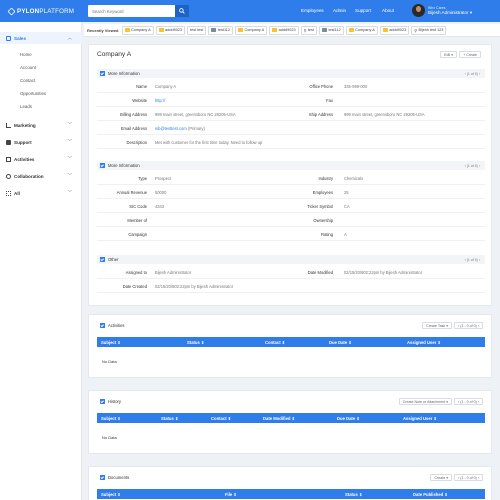  I want to click on search-input, so click(132, 11).